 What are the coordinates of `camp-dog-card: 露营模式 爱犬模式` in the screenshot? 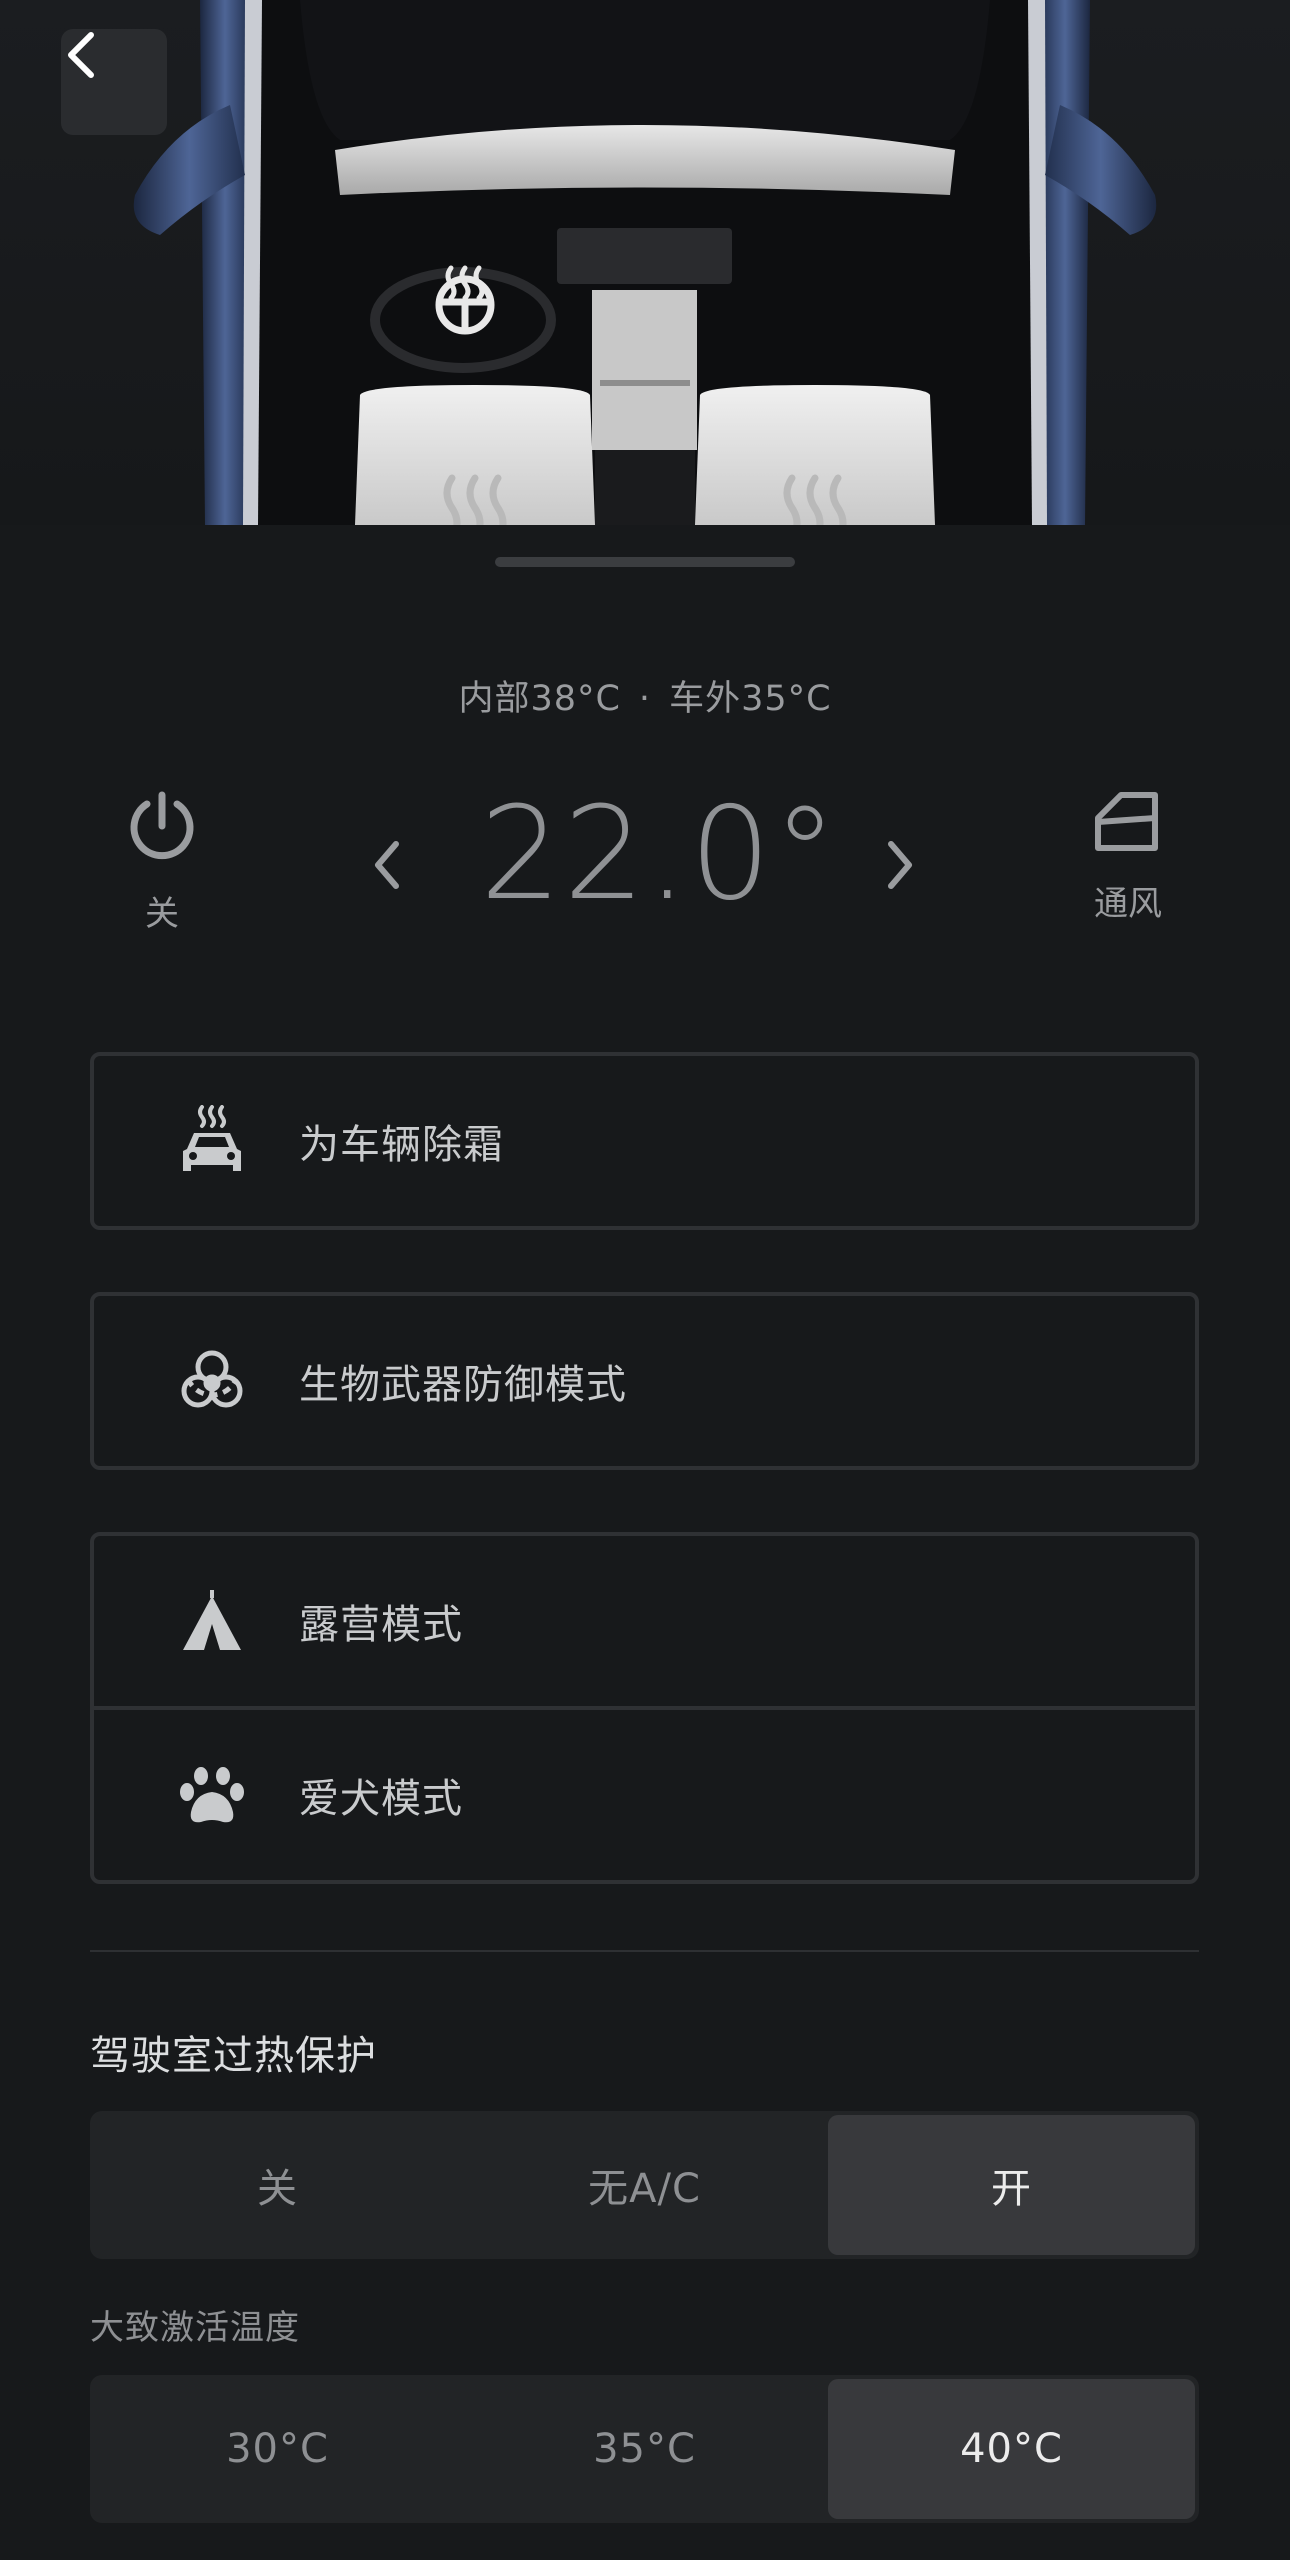 It's located at (644, 1708).